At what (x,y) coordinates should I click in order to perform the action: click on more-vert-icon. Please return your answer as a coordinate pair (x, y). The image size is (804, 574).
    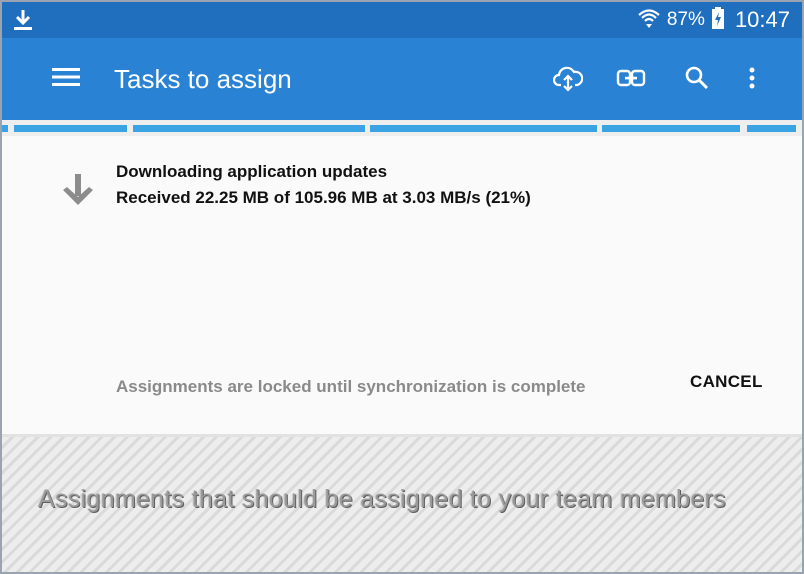
    Looking at the image, I should click on (752, 78).